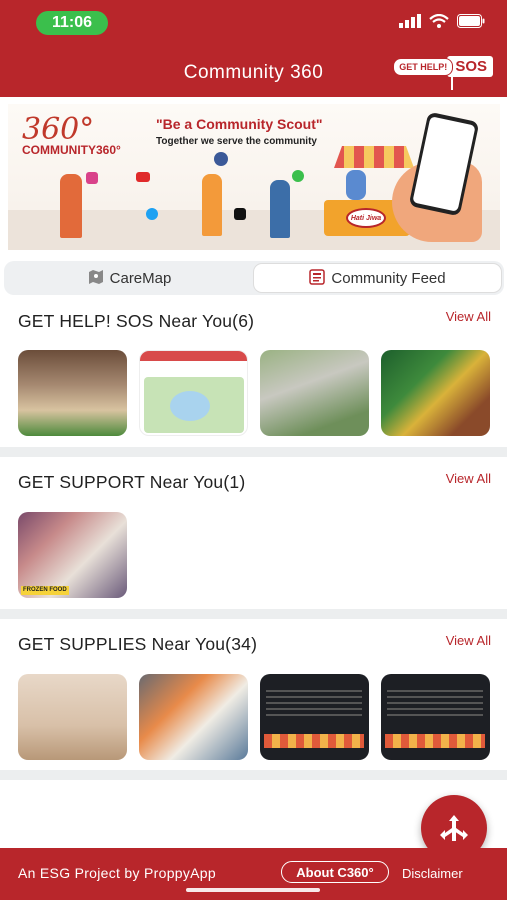 This screenshot has width=507, height=900. What do you see at coordinates (454, 828) in the screenshot?
I see `directions-icon` at bounding box center [454, 828].